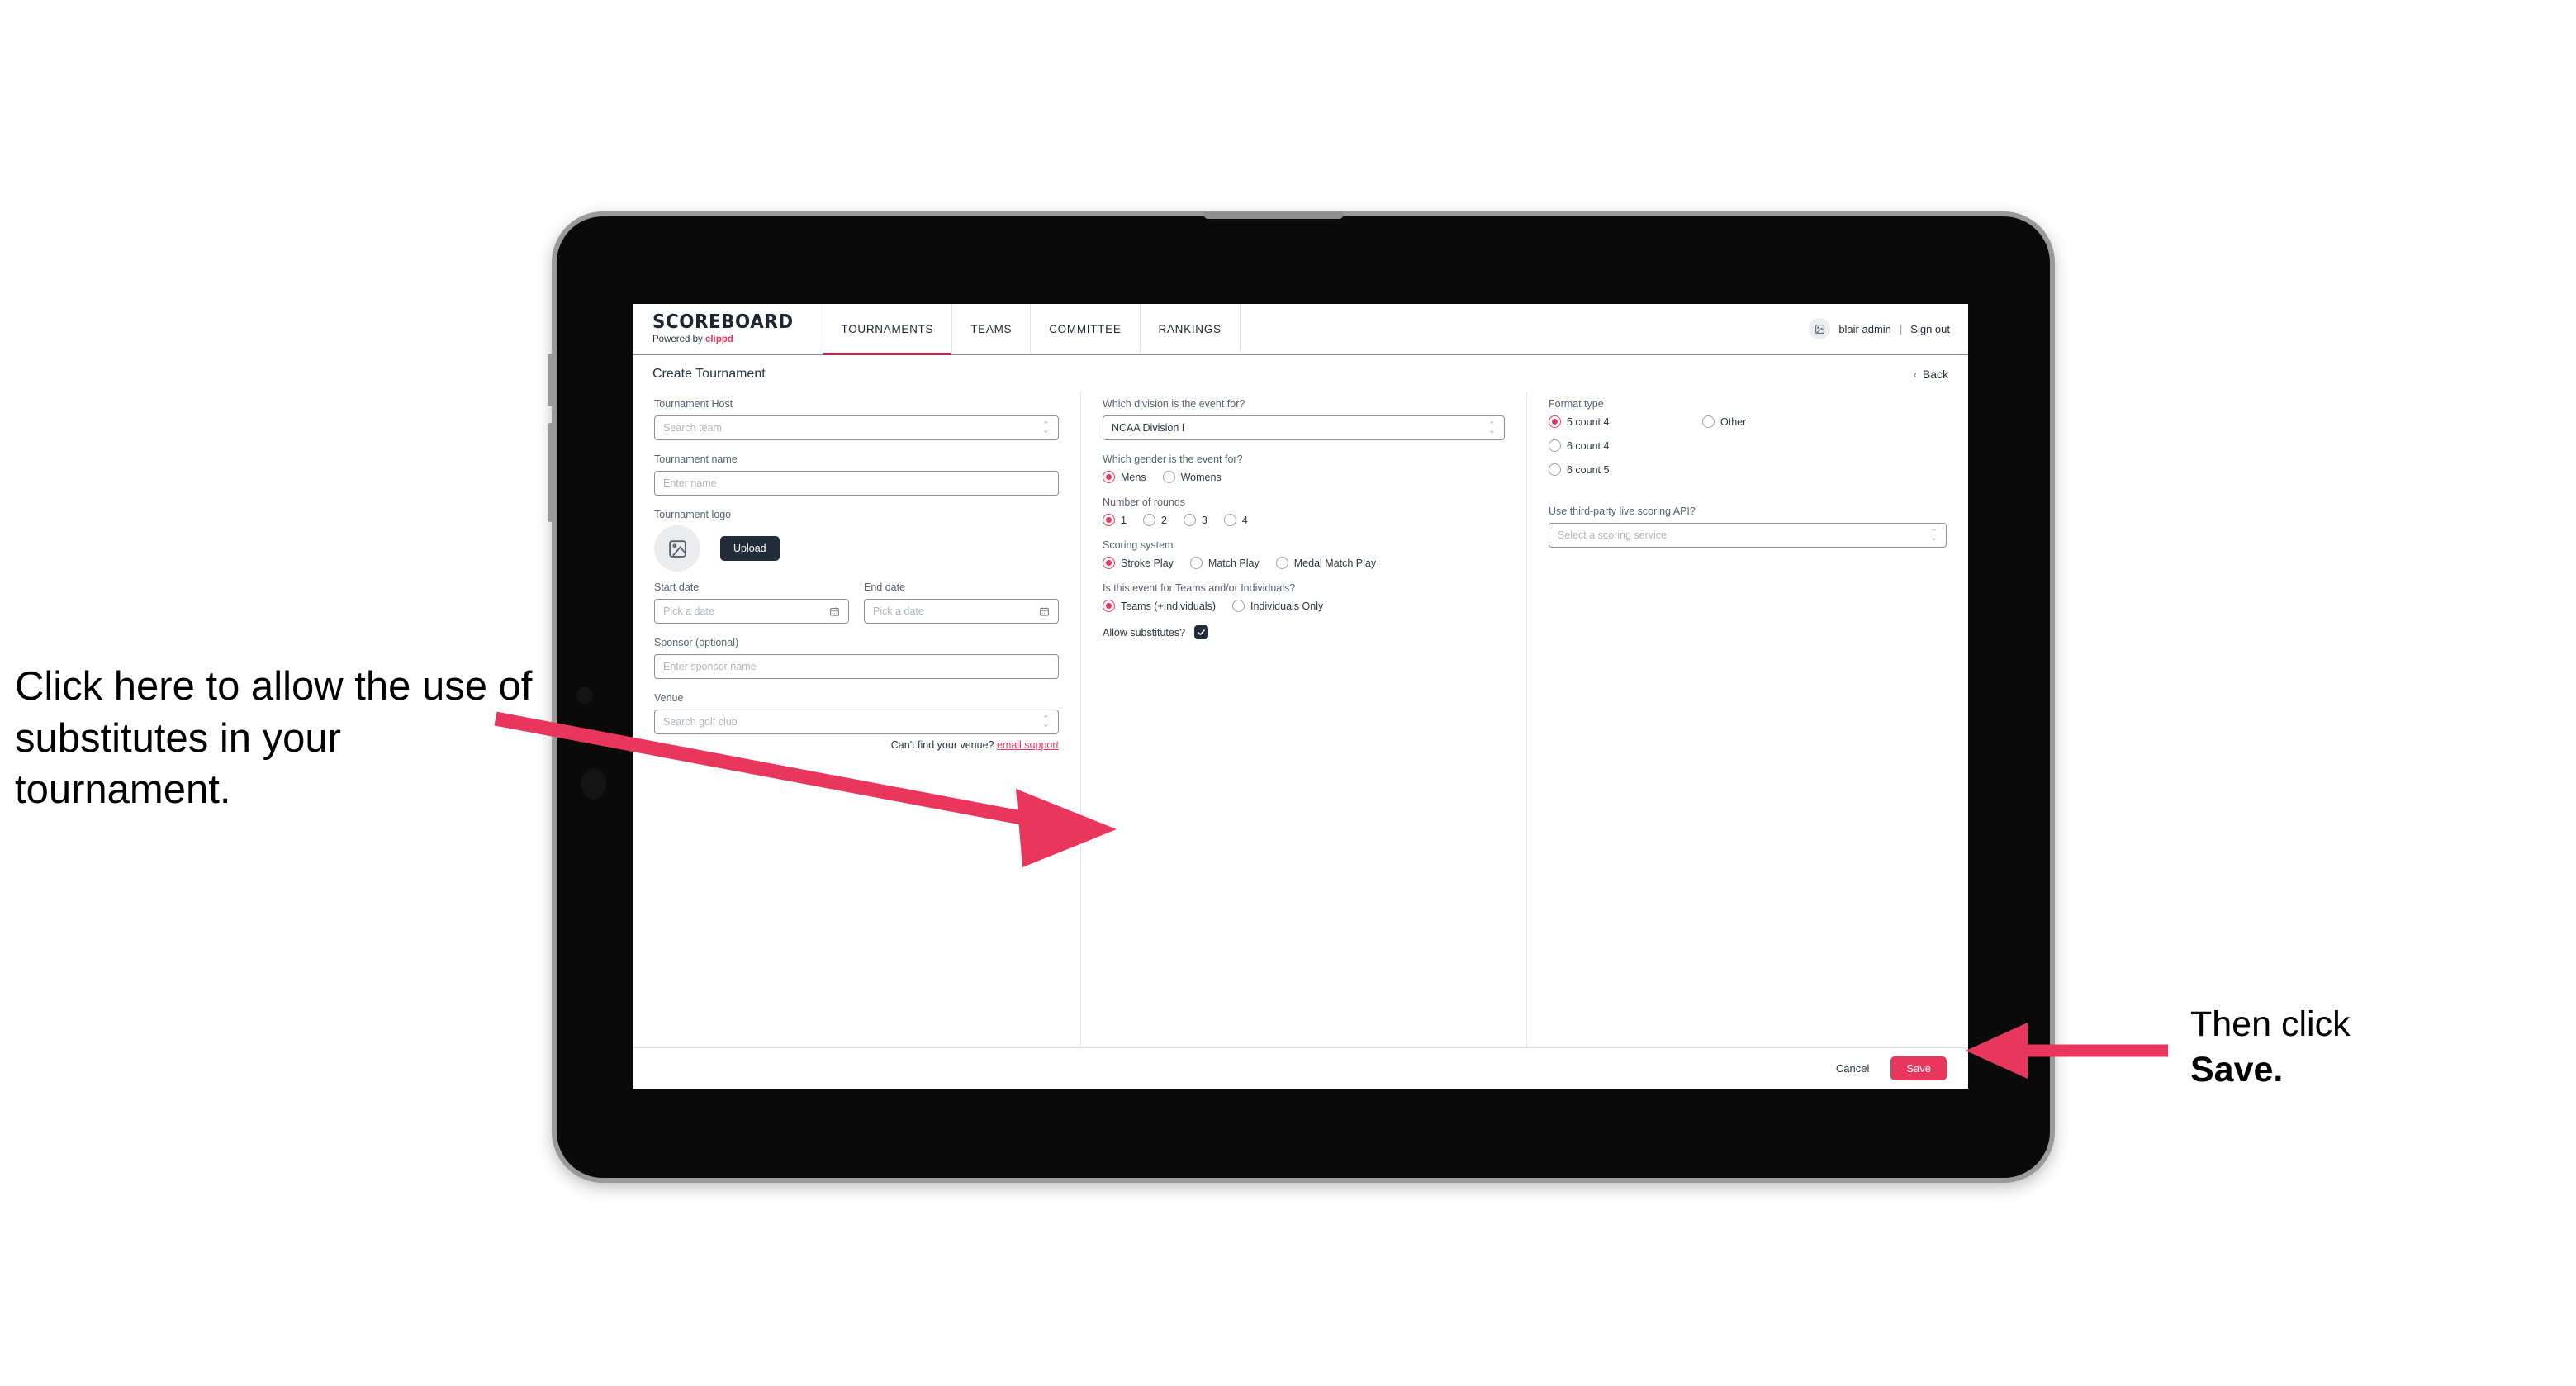  What do you see at coordinates (1304, 427) in the screenshot?
I see `division-select: NCAA Division I ⌃ ⌄` at bounding box center [1304, 427].